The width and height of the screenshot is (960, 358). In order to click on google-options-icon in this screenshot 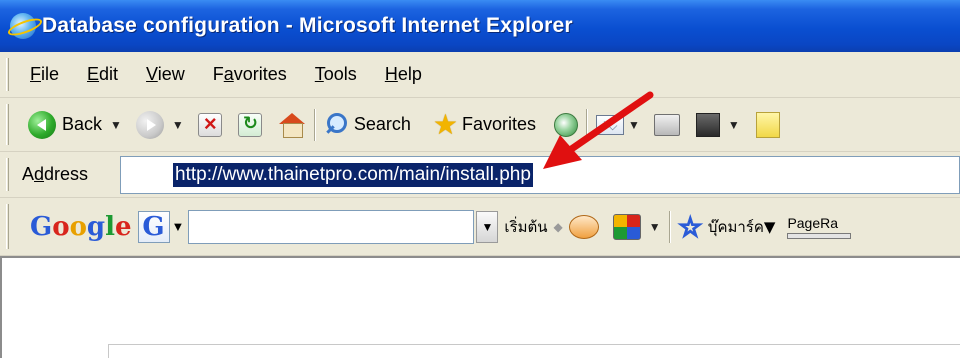, I will do `click(626, 226)`.